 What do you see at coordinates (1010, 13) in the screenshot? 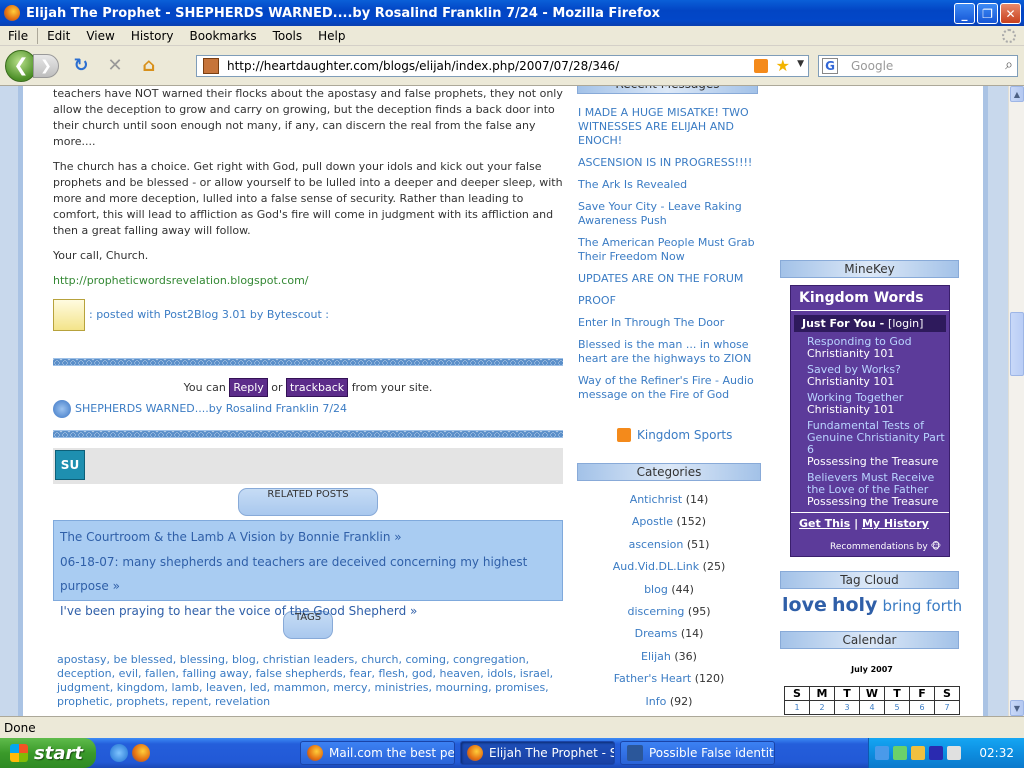
I see `close-button: ✕` at bounding box center [1010, 13].